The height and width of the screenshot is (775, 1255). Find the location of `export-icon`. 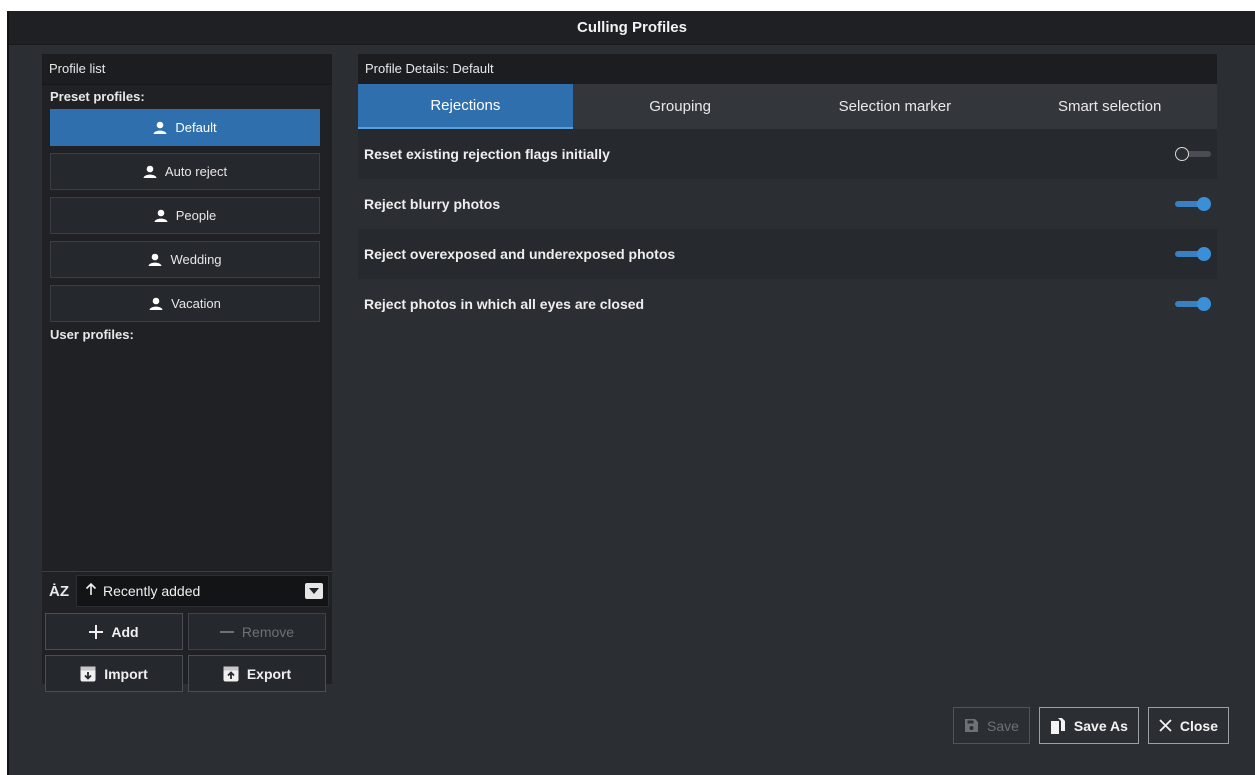

export-icon is located at coordinates (231, 674).